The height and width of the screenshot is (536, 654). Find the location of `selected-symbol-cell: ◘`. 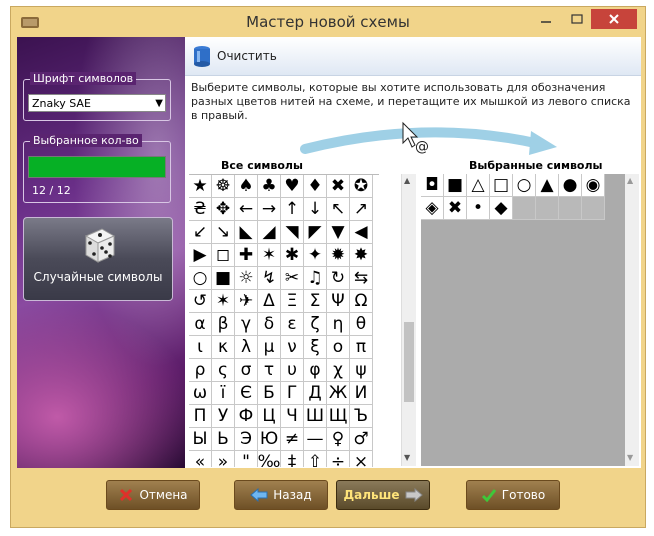

selected-symbol-cell: ◘ is located at coordinates (432, 185).